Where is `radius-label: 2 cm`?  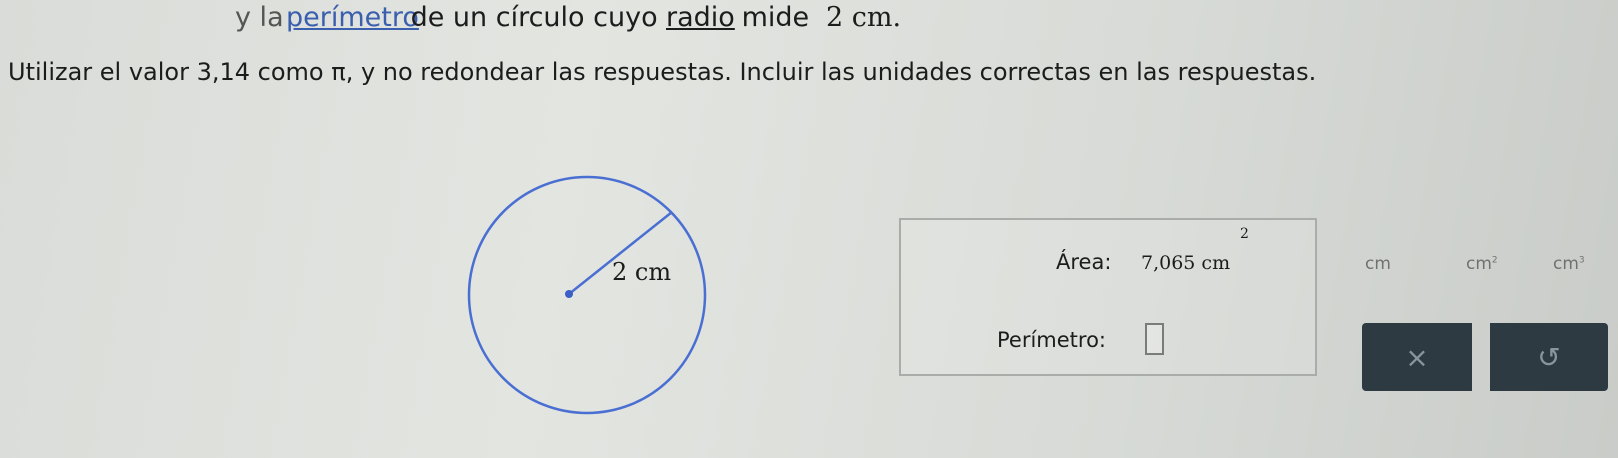 radius-label: 2 cm is located at coordinates (641, 272).